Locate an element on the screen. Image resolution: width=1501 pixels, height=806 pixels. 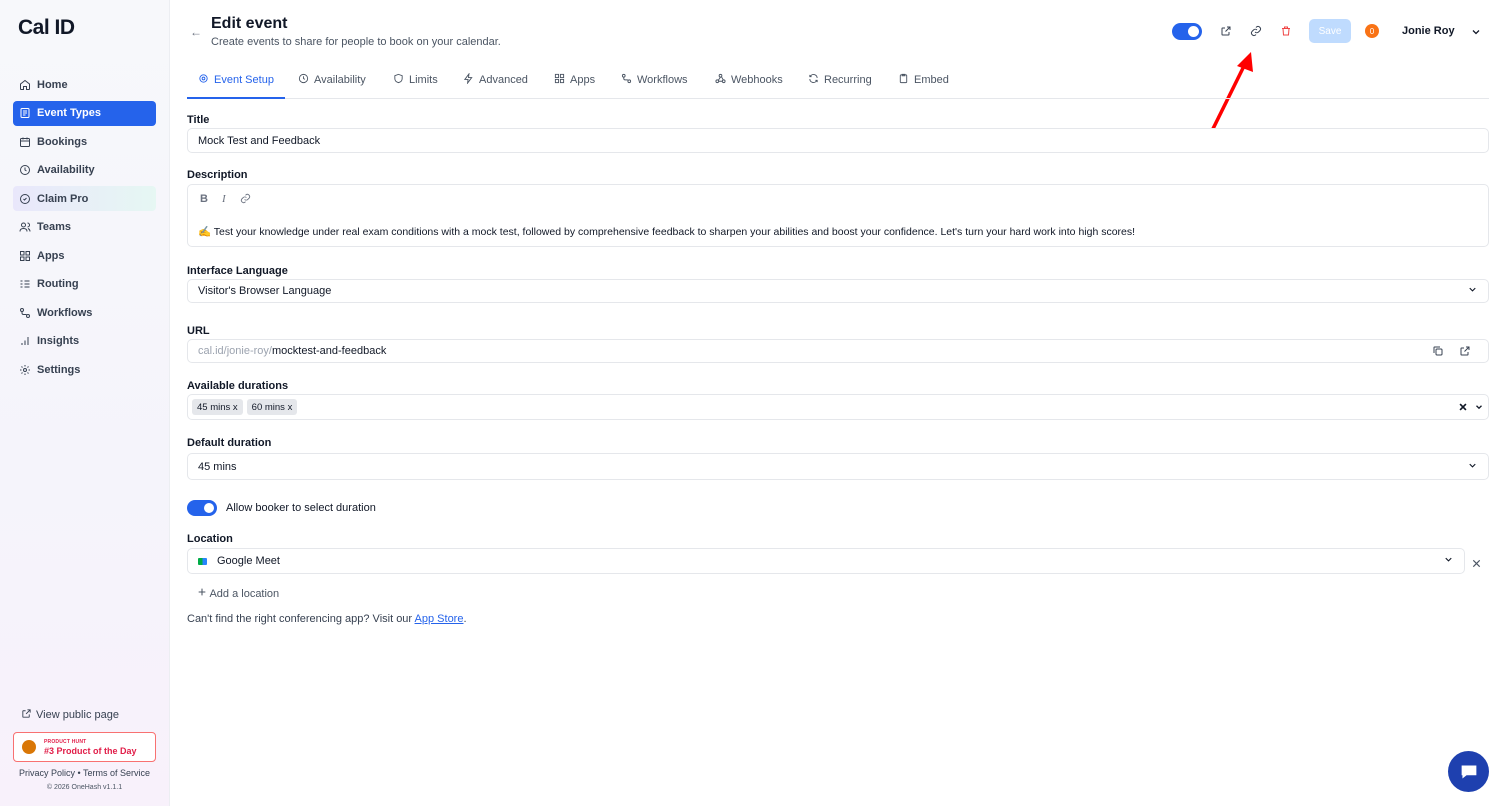
tab-label: Limits is located at coordinates (423, 80).